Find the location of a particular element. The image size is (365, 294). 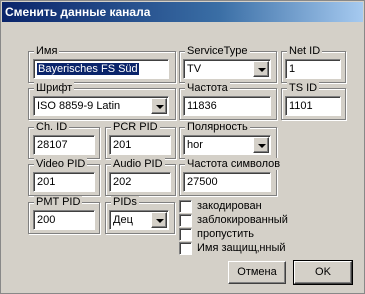

font-value: ISO 8859-9 Latin is located at coordinates (101, 106).